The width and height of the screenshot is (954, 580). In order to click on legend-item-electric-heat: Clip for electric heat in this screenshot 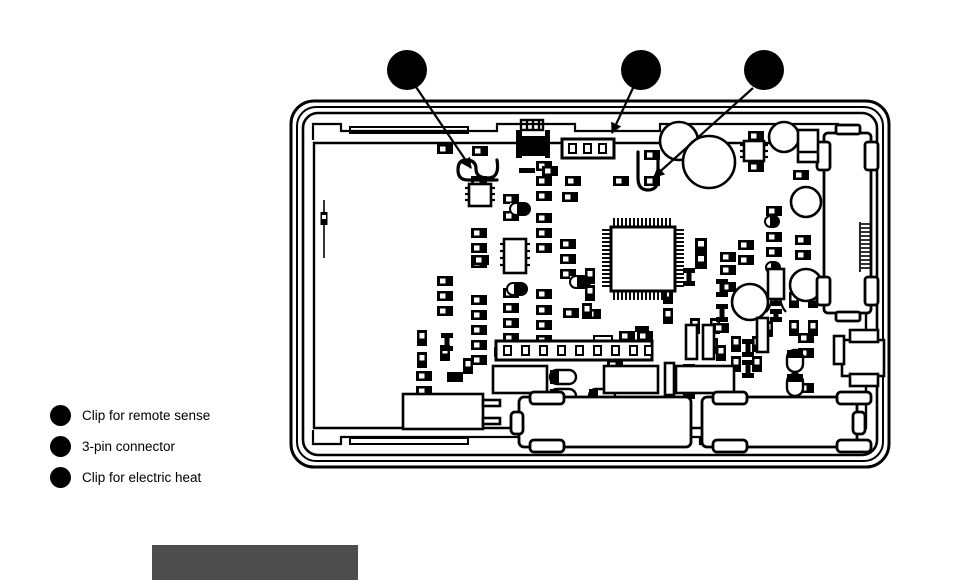, I will do `click(200, 477)`.